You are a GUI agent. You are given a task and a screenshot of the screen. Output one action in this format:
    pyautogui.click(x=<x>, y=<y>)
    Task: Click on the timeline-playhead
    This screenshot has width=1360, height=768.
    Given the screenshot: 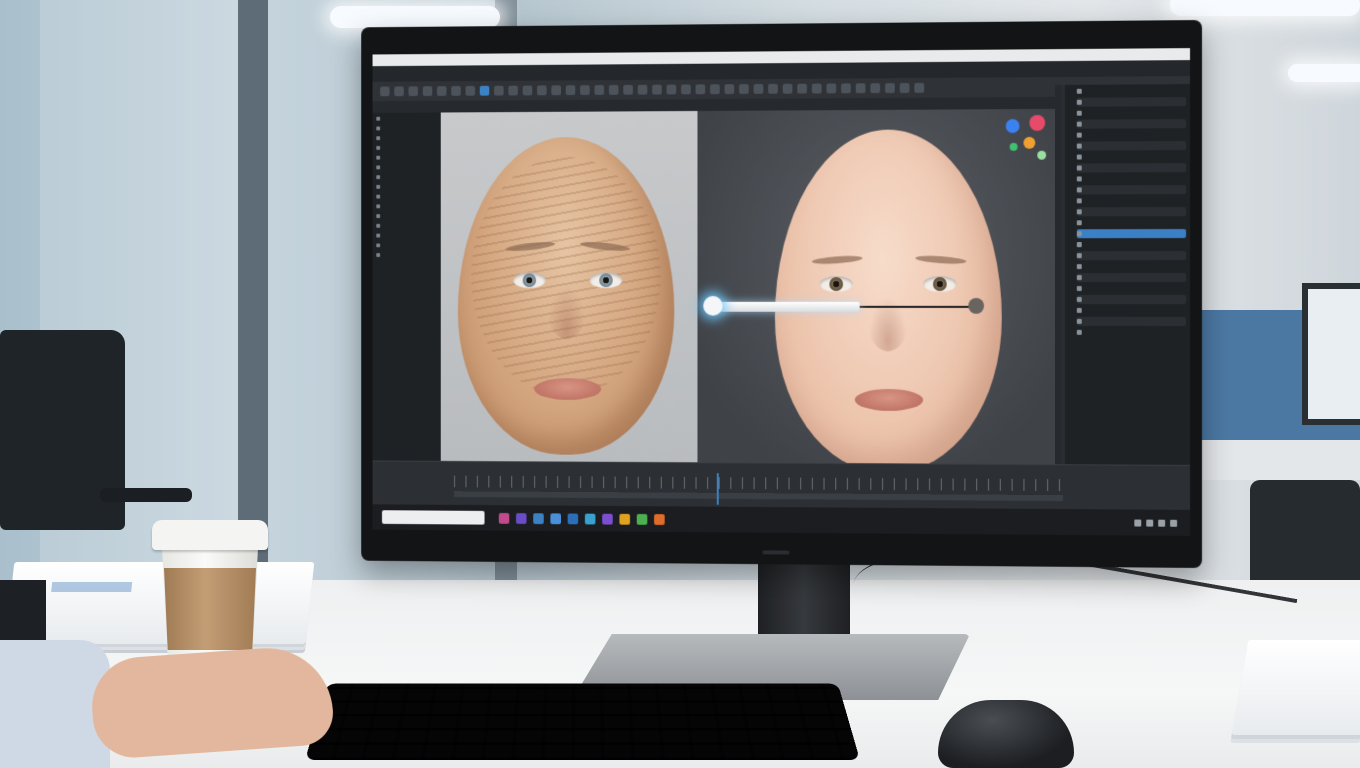 What is the action you would take?
    pyautogui.click(x=717, y=489)
    